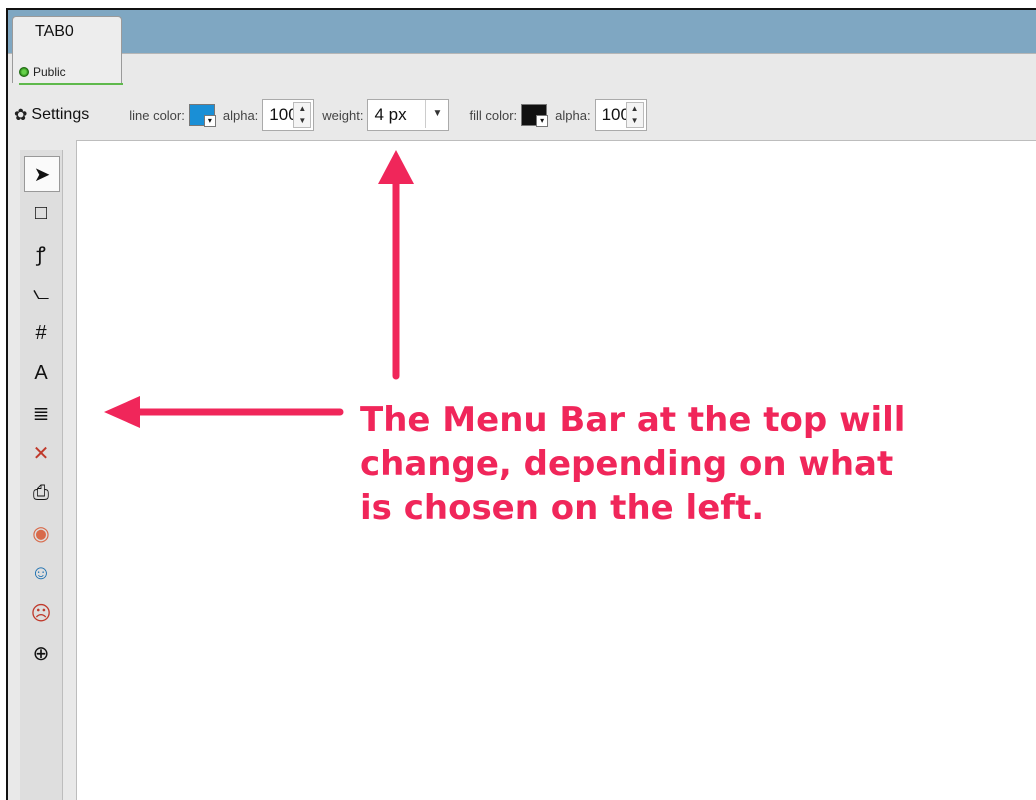 Image resolution: width=1036 pixels, height=800 pixels. I want to click on annotation-line-3: is chosen on the left., so click(562, 508).